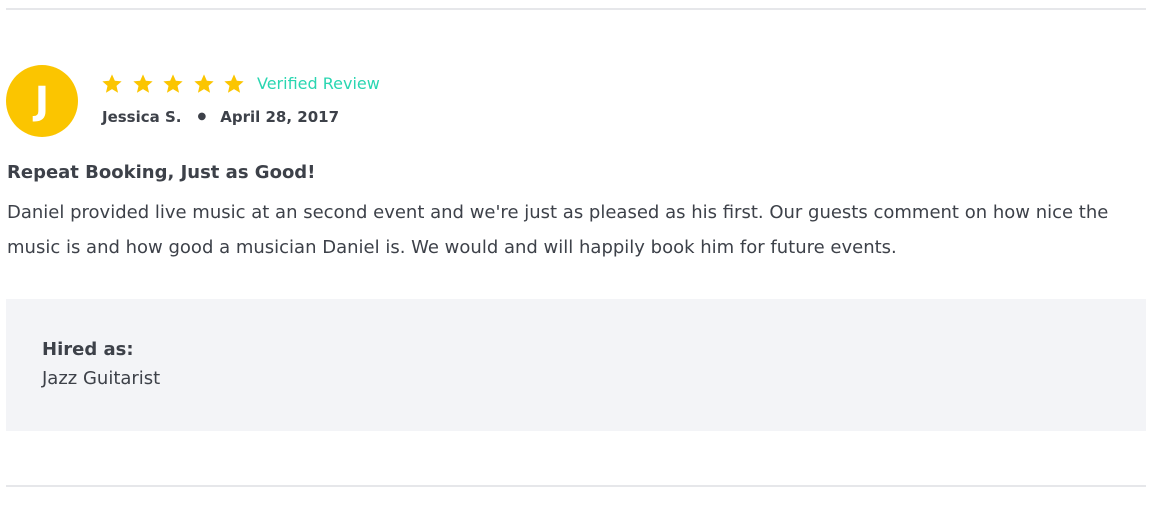 This screenshot has height=505, width=1155. I want to click on avatar-initial: J, so click(42, 101).